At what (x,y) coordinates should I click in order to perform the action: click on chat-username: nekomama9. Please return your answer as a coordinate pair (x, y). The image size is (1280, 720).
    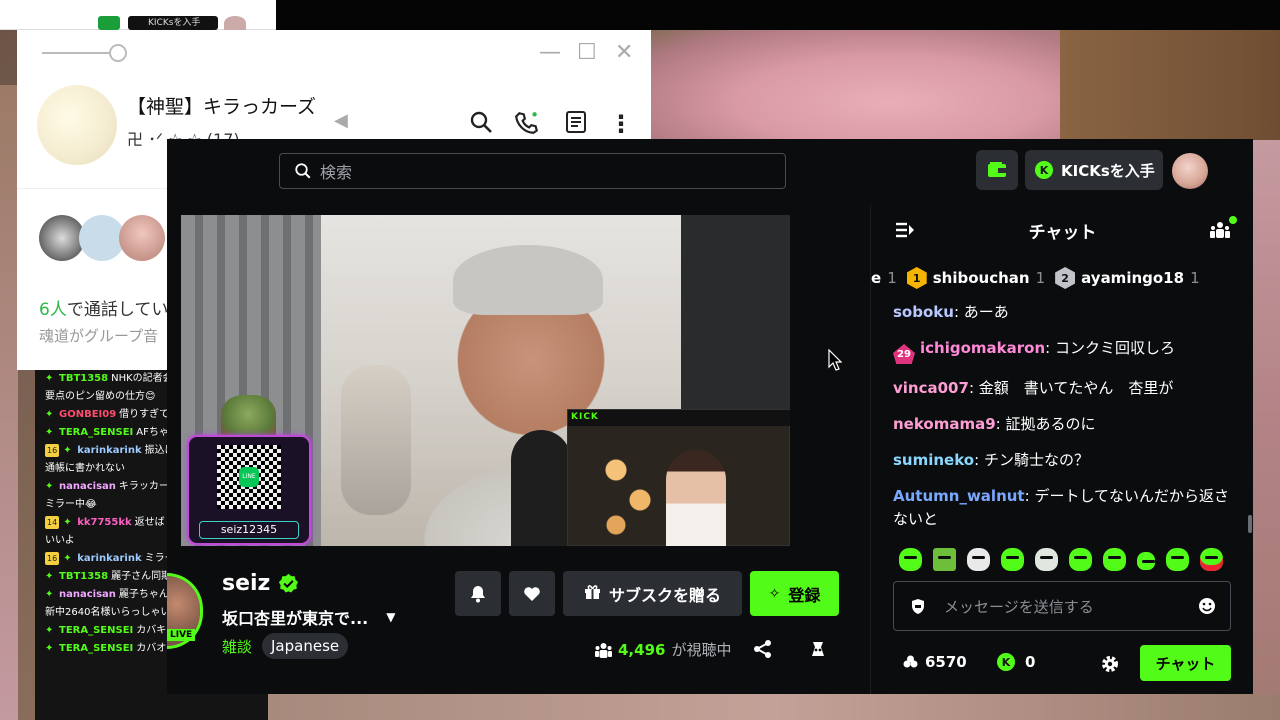
    Looking at the image, I should click on (944, 424).